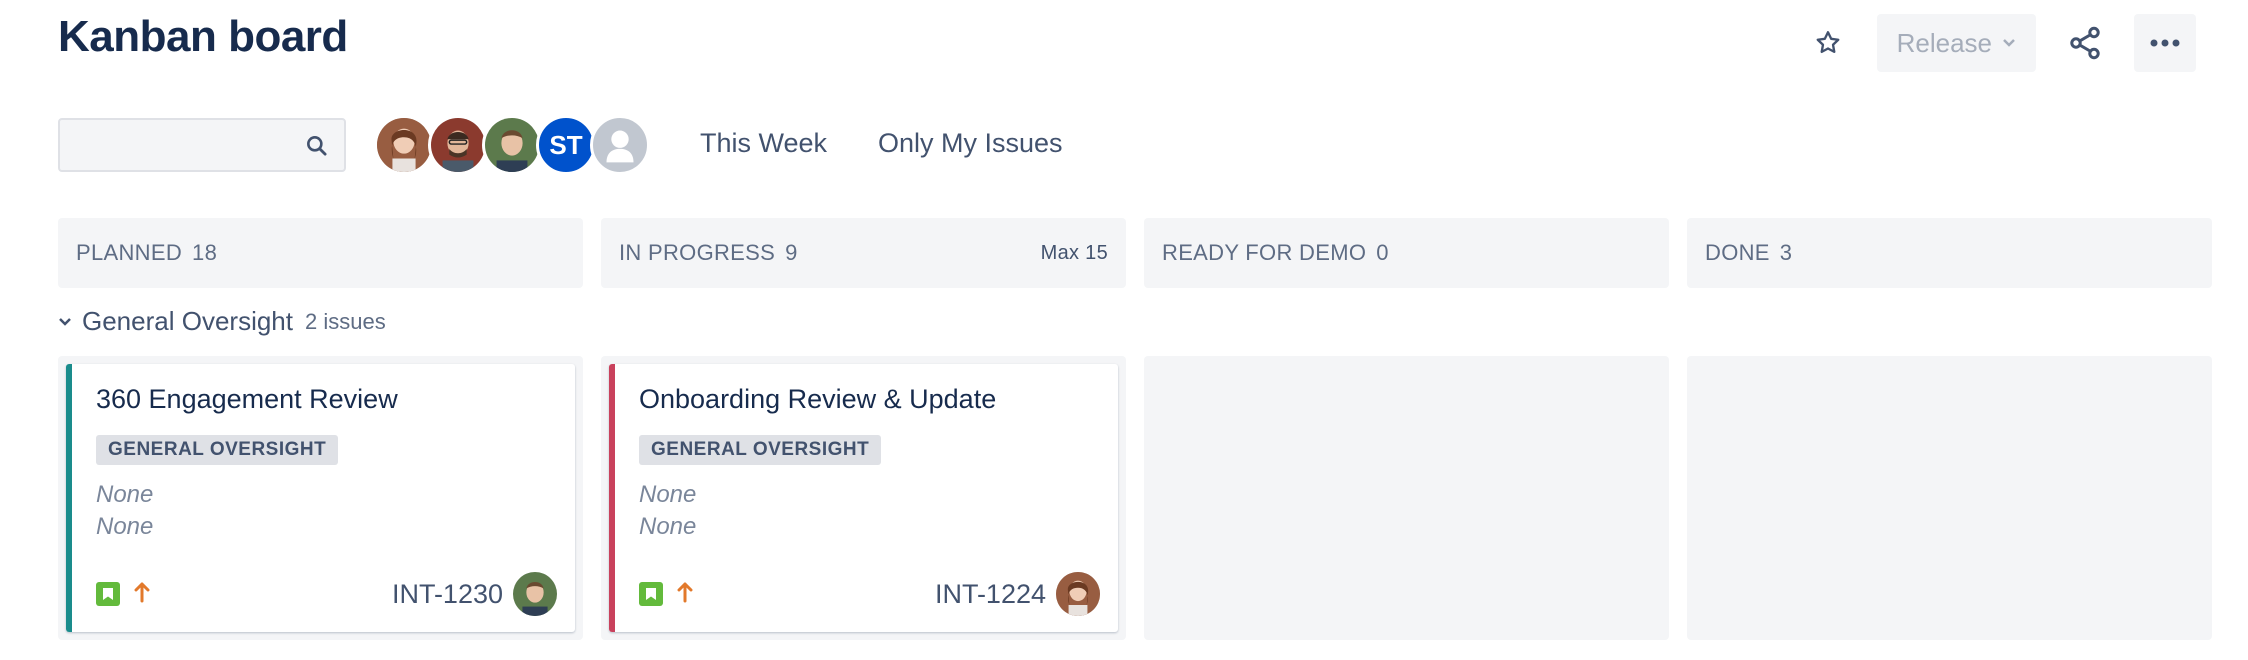  I want to click on more-icon, so click(2165, 43).